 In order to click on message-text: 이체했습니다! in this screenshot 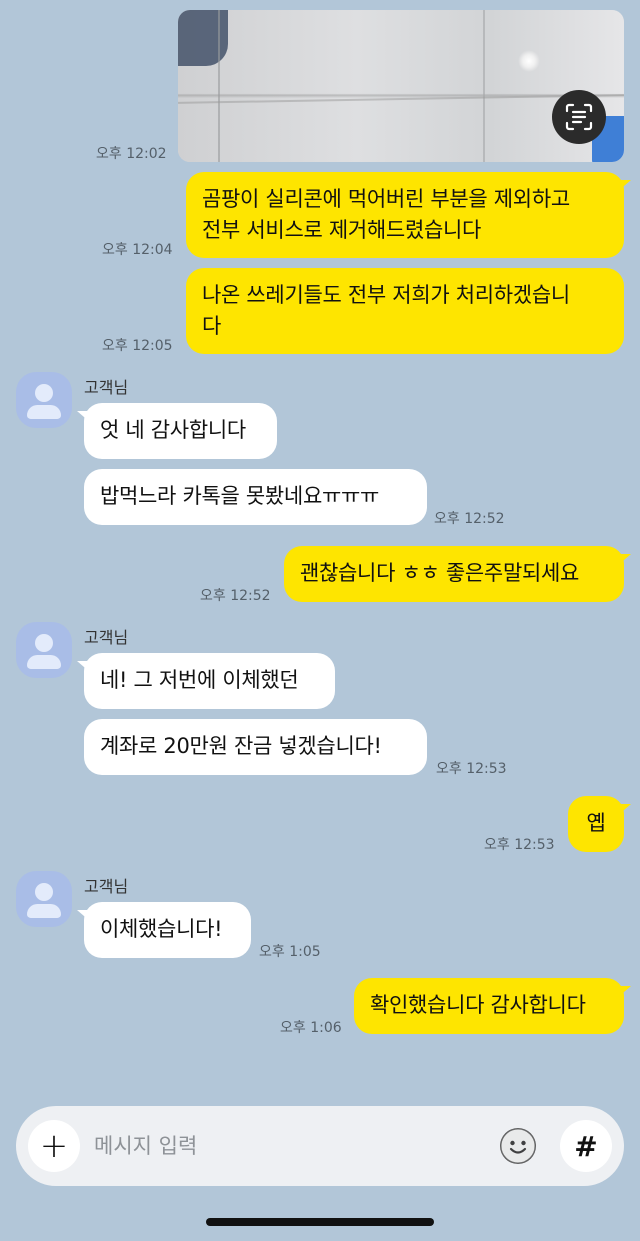, I will do `click(161, 929)`.